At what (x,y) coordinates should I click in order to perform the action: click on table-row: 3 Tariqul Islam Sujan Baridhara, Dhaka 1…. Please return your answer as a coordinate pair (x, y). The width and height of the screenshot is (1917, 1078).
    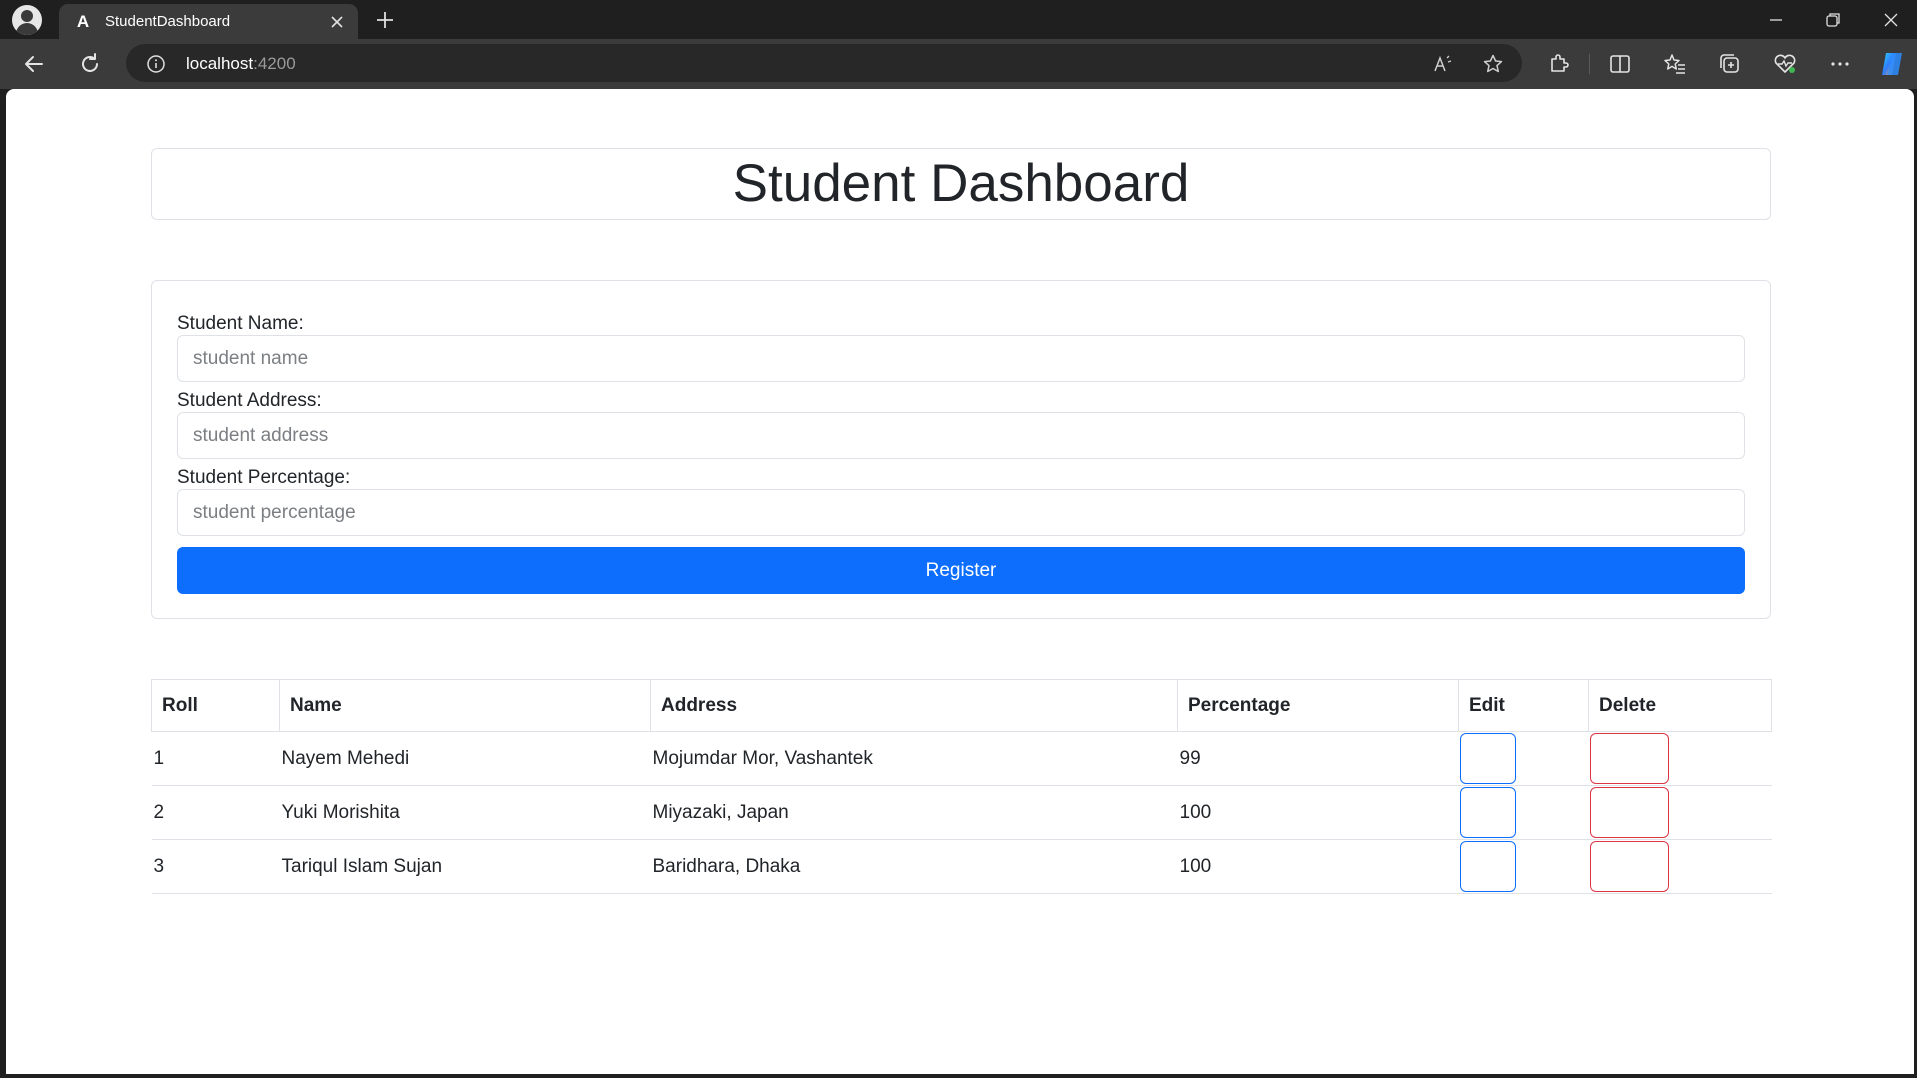
    Looking at the image, I should click on (961, 866).